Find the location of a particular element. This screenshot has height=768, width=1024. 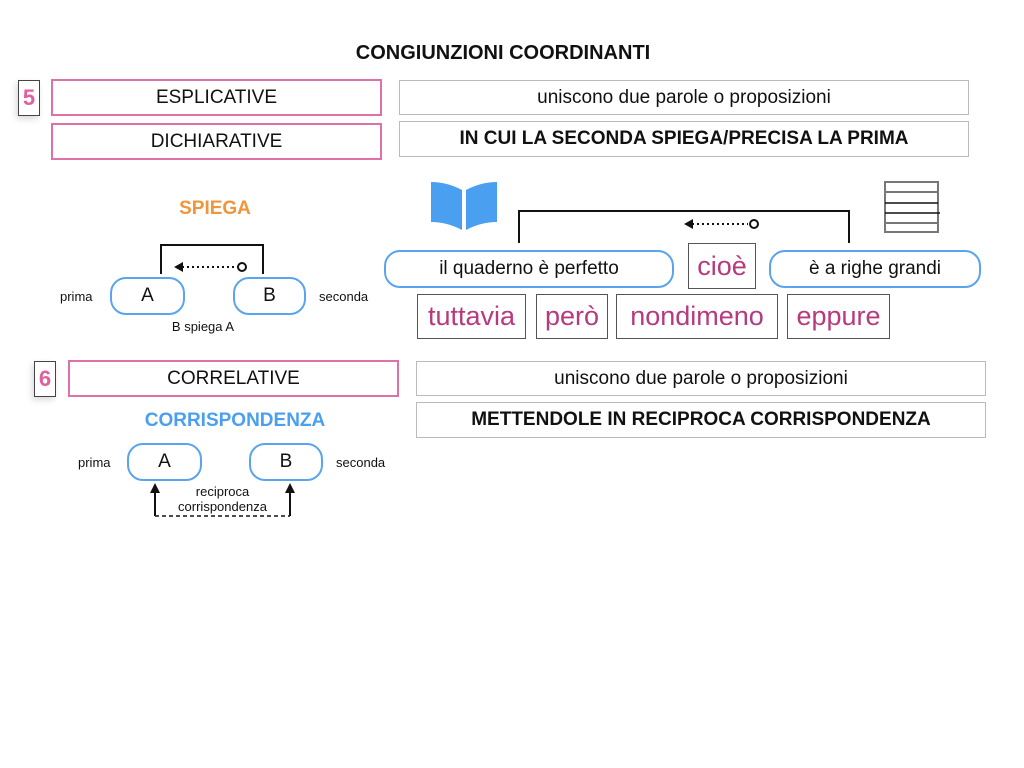

corrispondenza-connector is located at coordinates (222, 500).